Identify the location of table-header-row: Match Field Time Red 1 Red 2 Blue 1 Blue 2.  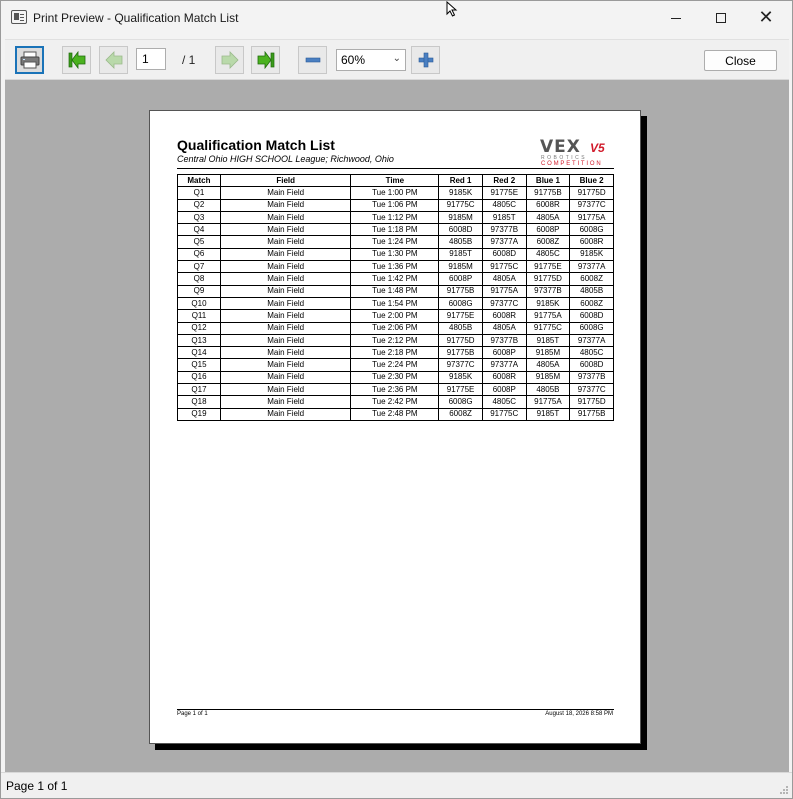
(395, 180).